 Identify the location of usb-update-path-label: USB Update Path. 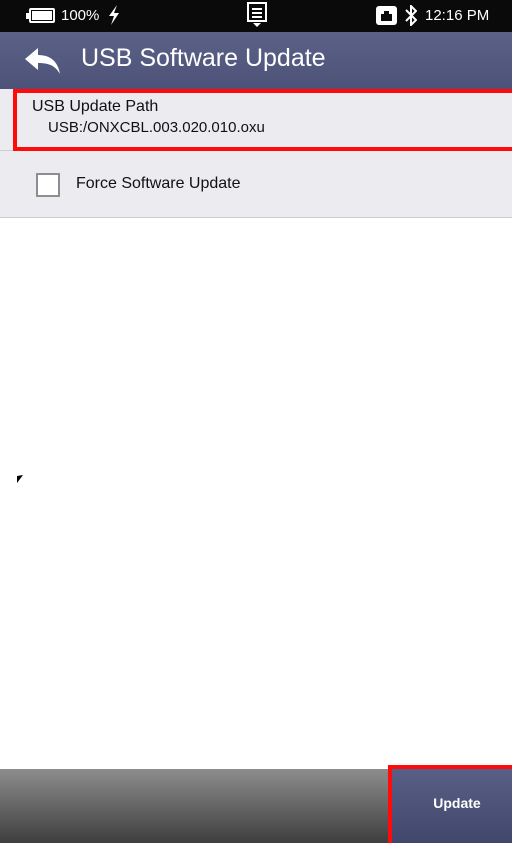
(95, 106).